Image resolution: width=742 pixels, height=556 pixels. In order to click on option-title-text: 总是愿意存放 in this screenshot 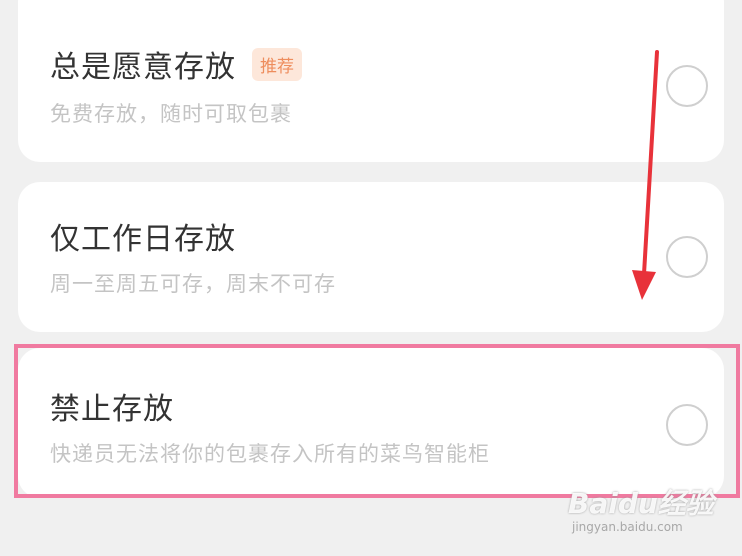, I will do `click(143, 67)`.